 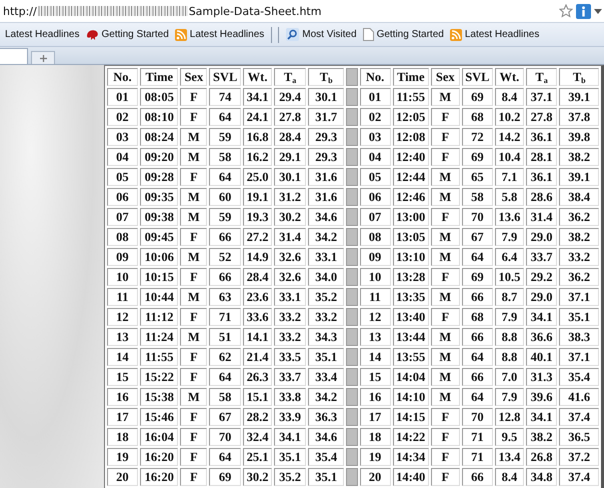 What do you see at coordinates (478, 77) in the screenshot?
I see `column-header: SVL` at bounding box center [478, 77].